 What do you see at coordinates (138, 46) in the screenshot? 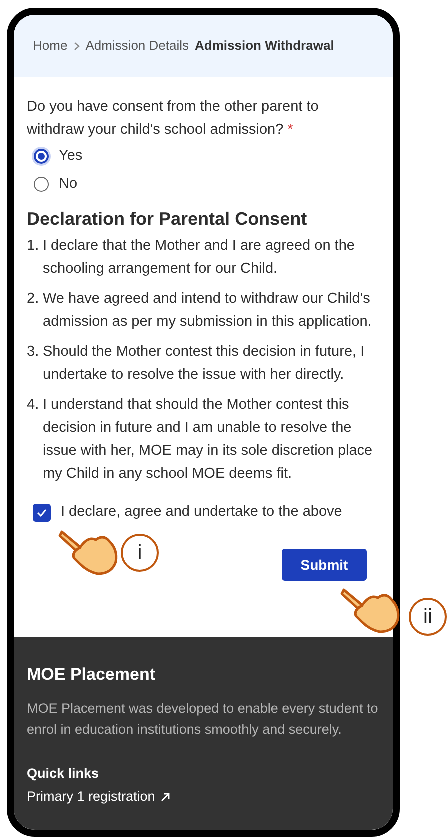
I see `breadcrumb-link: Admission Details` at bounding box center [138, 46].